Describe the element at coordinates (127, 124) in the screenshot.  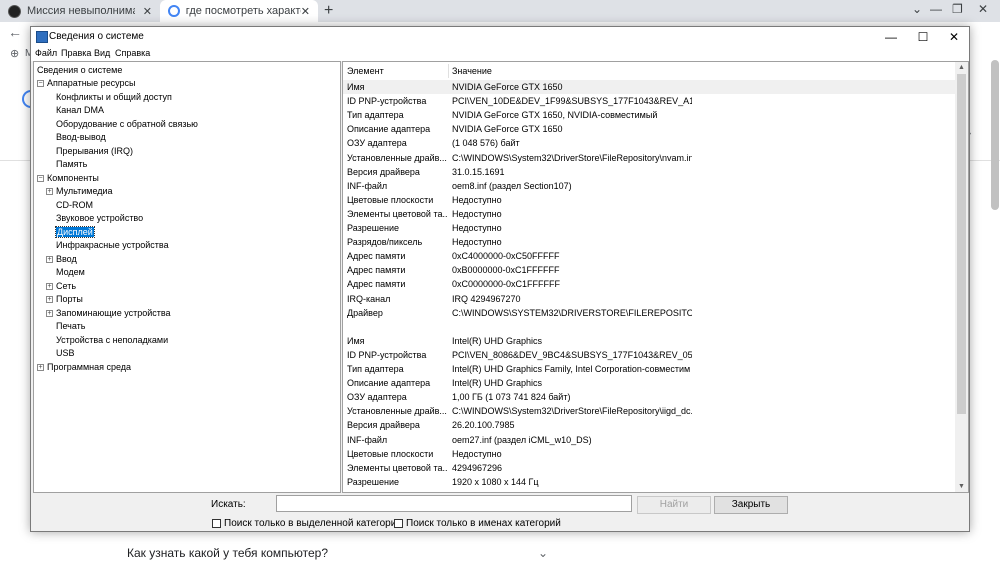
I see `tree-item: Оборудование с обратной связью` at that location.